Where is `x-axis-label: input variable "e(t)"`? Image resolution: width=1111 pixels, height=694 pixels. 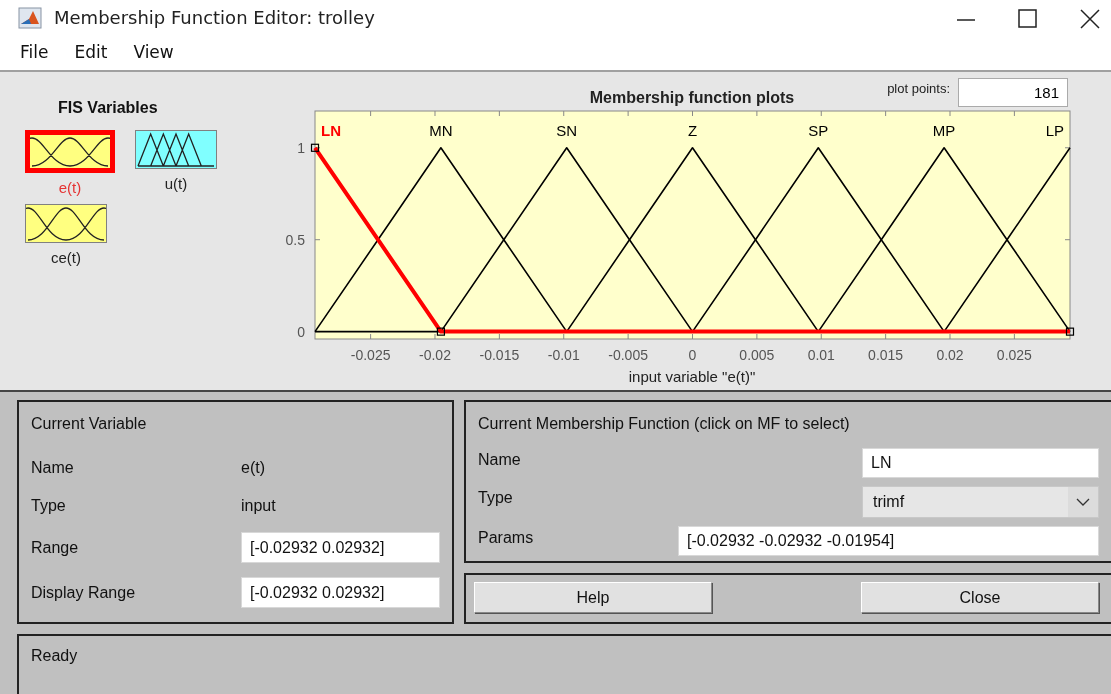
x-axis-label: input variable "e(t)" is located at coordinates (692, 376).